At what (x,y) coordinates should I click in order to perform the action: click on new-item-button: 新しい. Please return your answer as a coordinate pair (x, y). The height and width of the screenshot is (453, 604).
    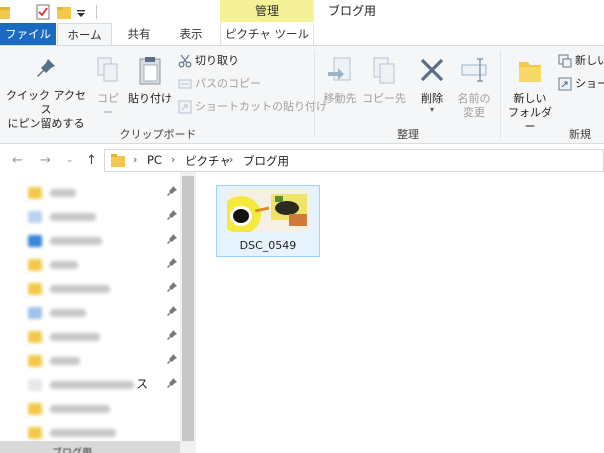
    Looking at the image, I should click on (581, 61).